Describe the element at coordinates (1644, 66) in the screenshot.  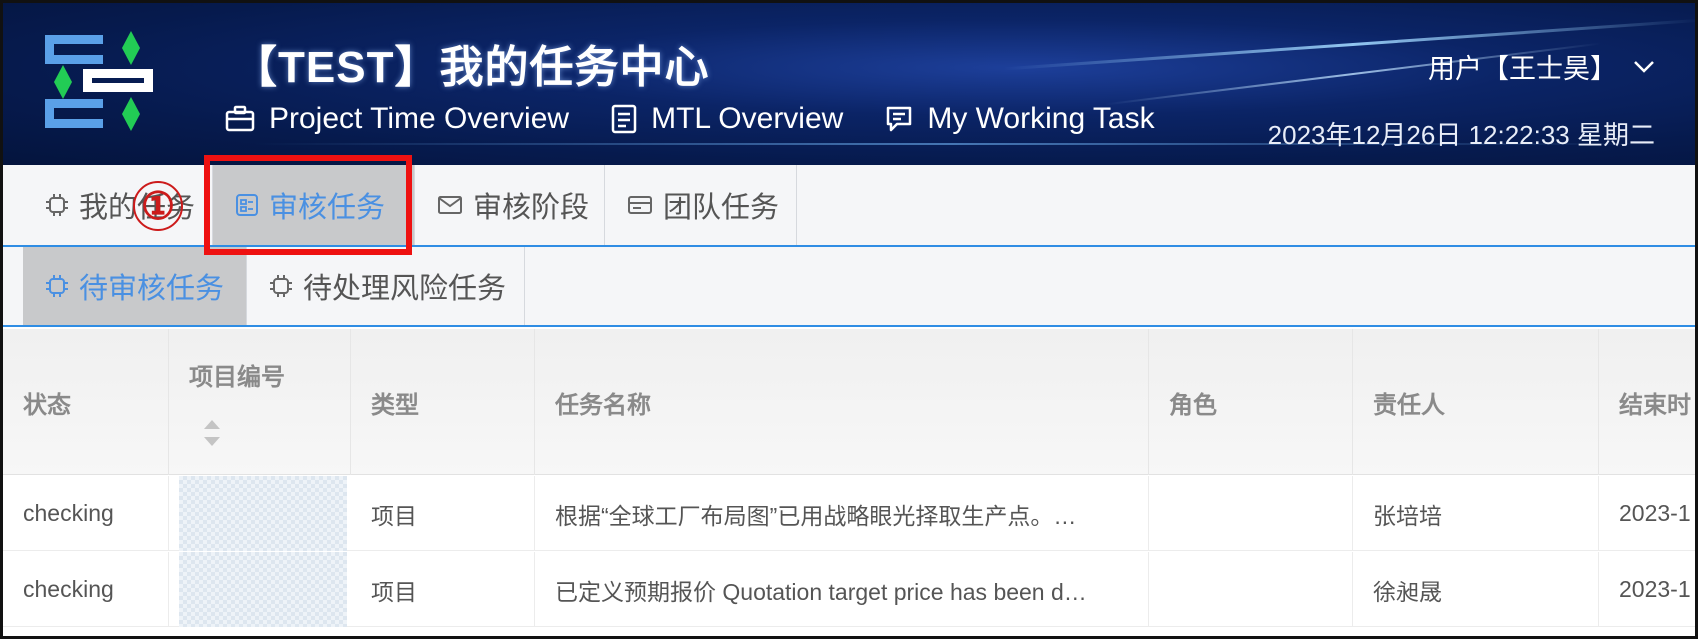
I see `chevron-down-icon` at that location.